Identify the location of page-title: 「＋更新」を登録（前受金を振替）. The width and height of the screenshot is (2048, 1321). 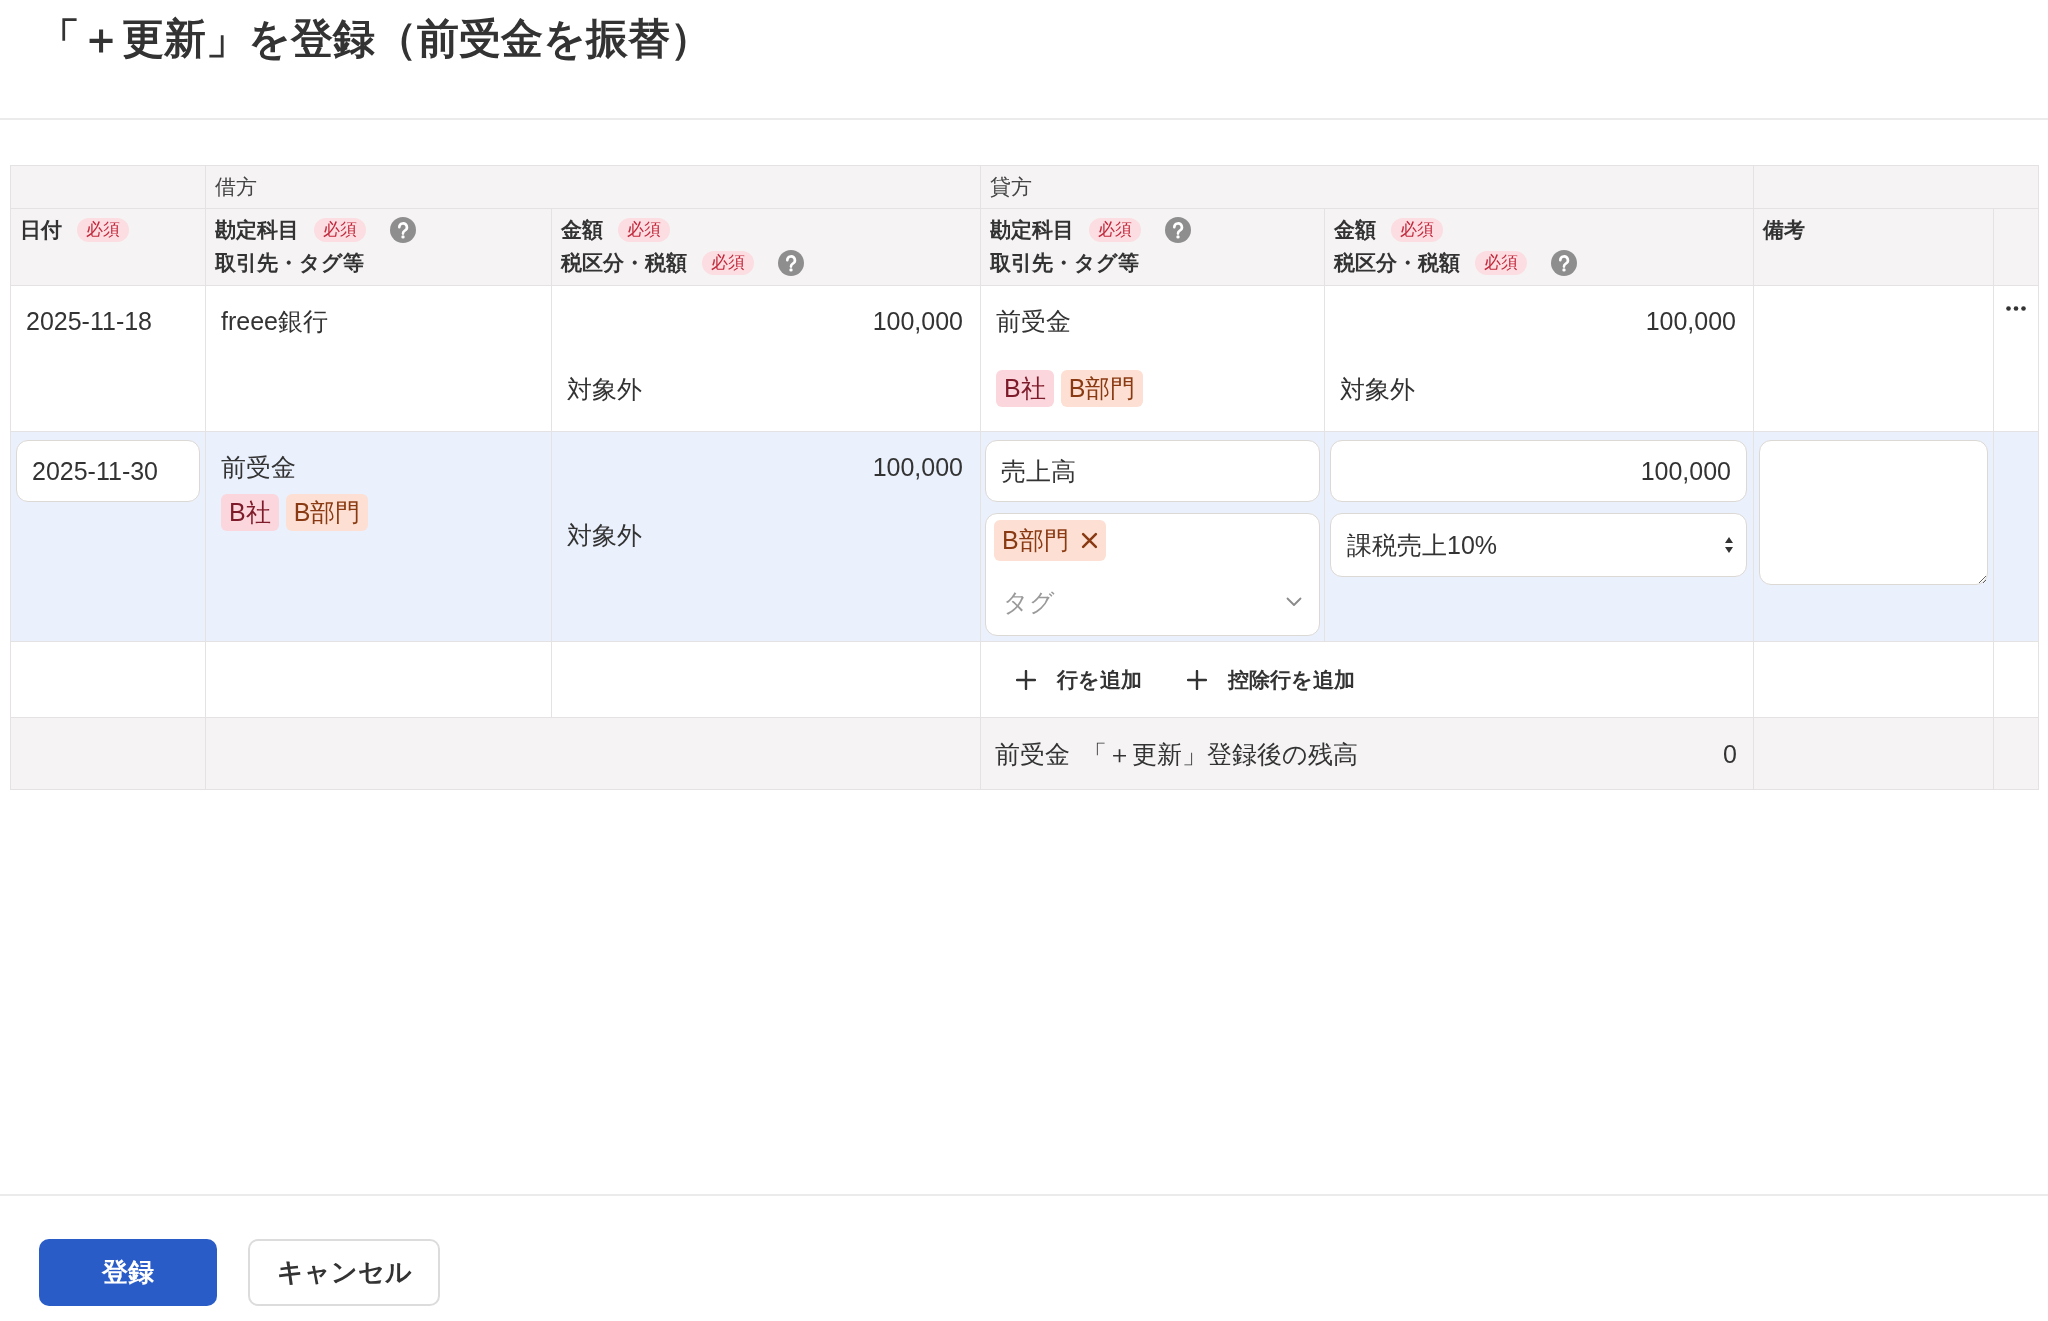
(375, 39).